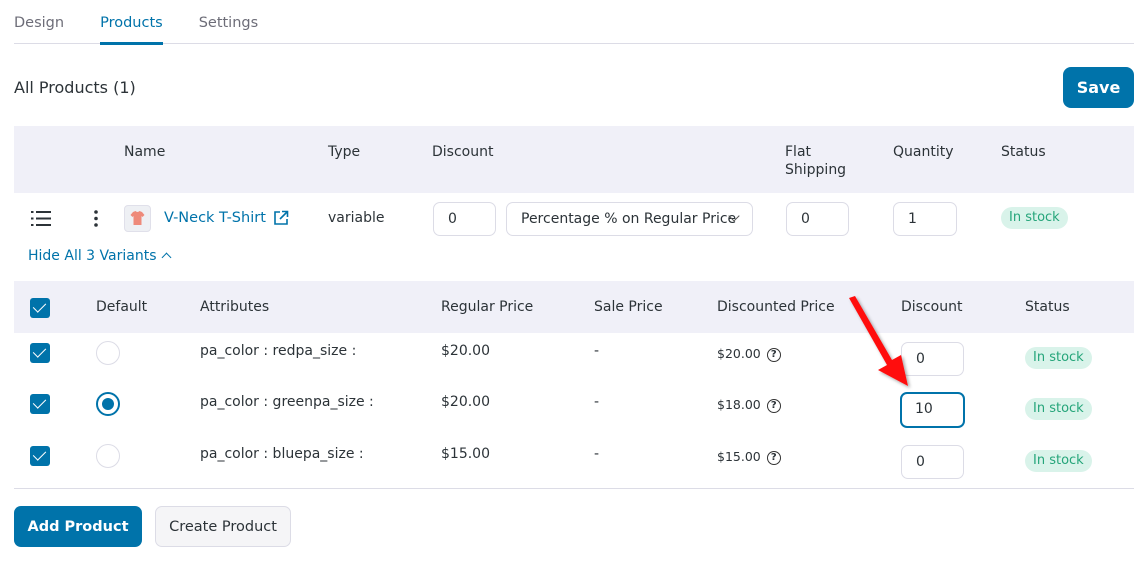 This screenshot has width=1144, height=565. What do you see at coordinates (817, 219) in the screenshot?
I see `flat-shipping-input: 0` at bounding box center [817, 219].